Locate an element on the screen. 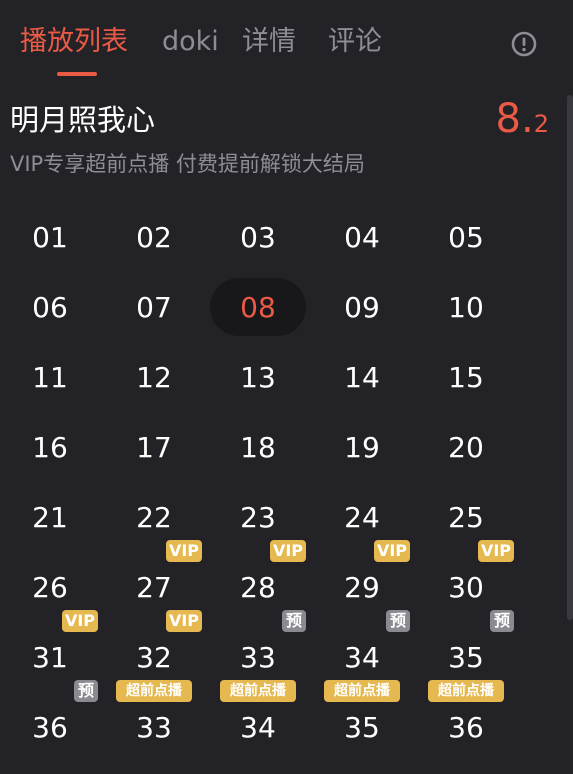 Image resolution: width=573 pixels, height=774 pixels. episode-number: 23 is located at coordinates (258, 517).